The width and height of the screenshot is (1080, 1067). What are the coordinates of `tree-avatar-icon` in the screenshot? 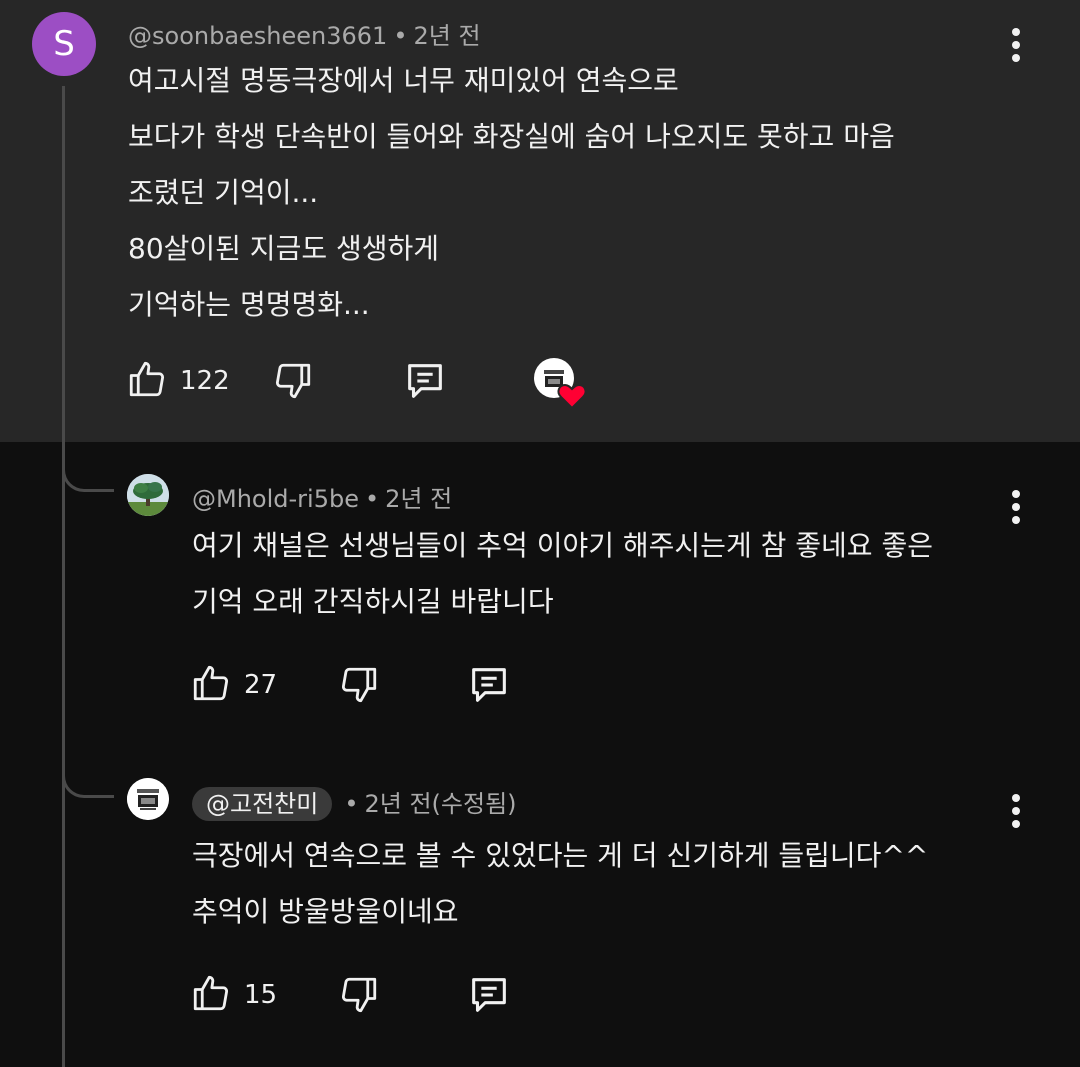 It's located at (148, 495).